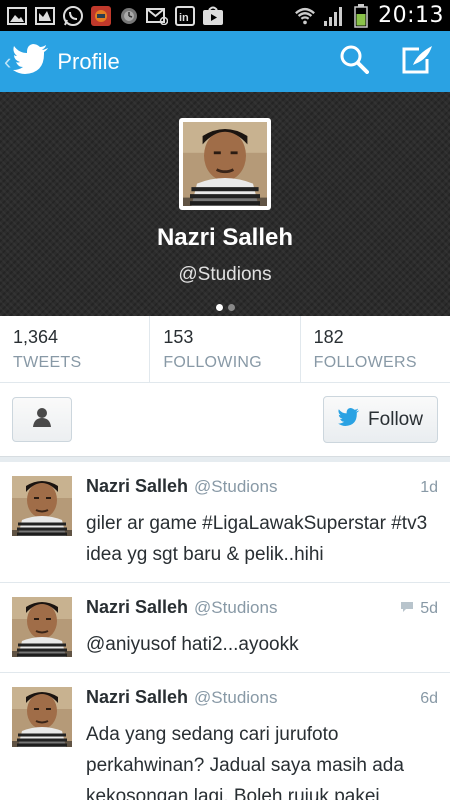 The image size is (450, 800). What do you see at coordinates (225, 164) in the screenshot?
I see `profile-avatar` at bounding box center [225, 164].